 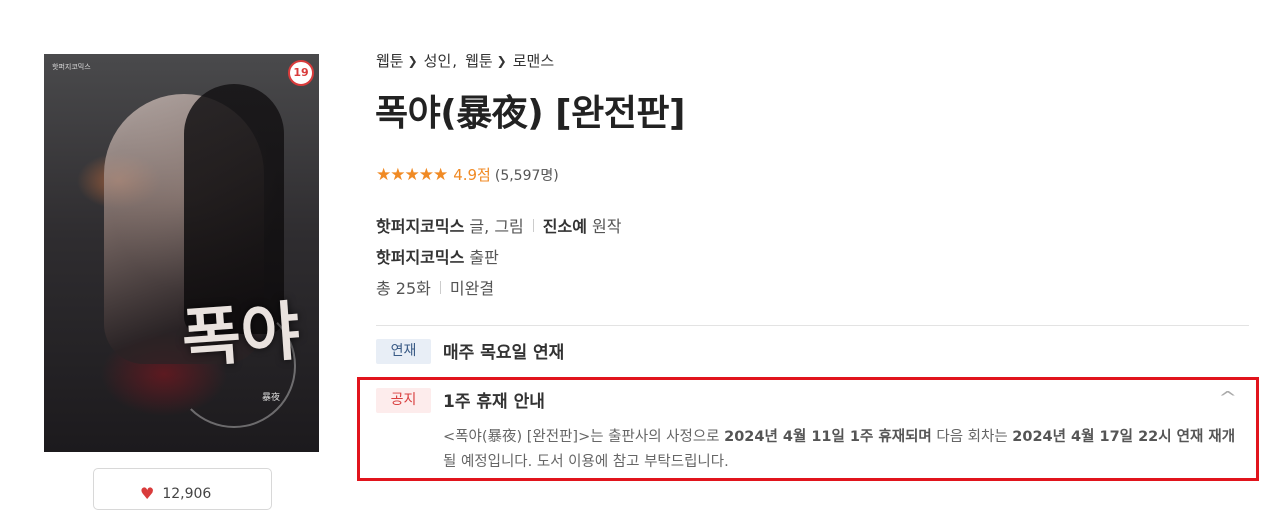 What do you see at coordinates (472, 175) in the screenshot?
I see `rating-score: 4.9점` at bounding box center [472, 175].